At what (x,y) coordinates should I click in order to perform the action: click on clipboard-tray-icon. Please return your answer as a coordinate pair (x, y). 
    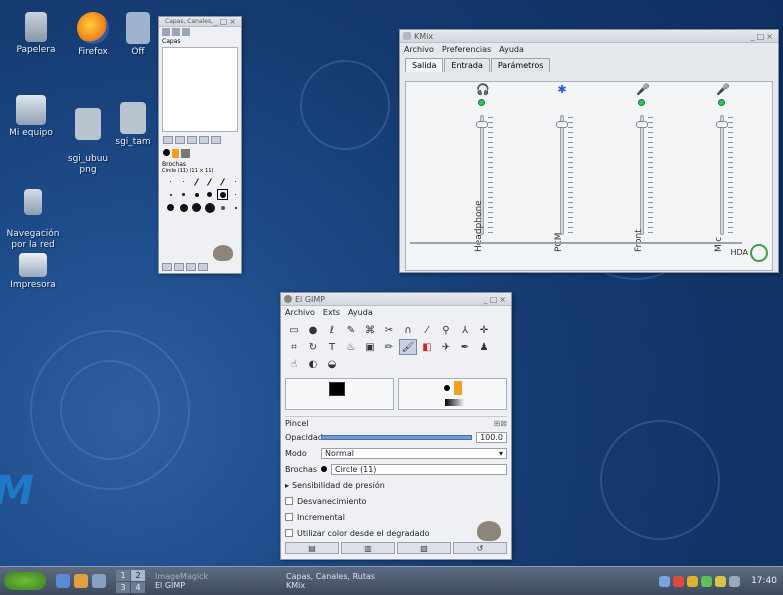
    Looking at the image, I should click on (707, 581).